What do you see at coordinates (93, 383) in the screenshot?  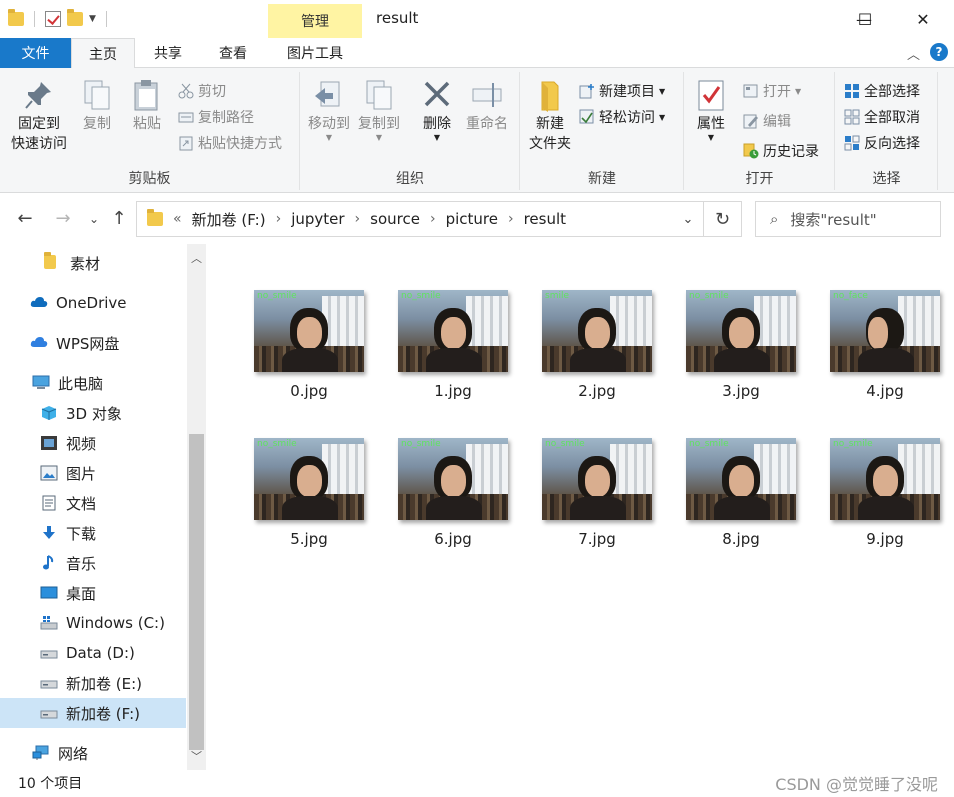 I see `nav-item-this-pc: 此电脑` at bounding box center [93, 383].